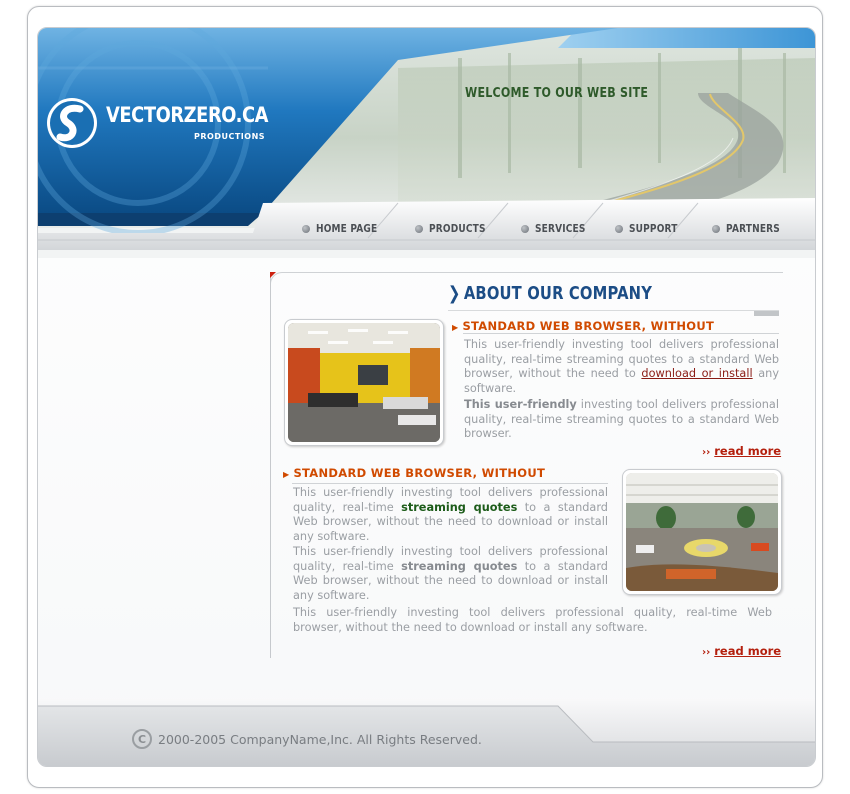  I want to click on block2-heading-rule, so click(450, 483).